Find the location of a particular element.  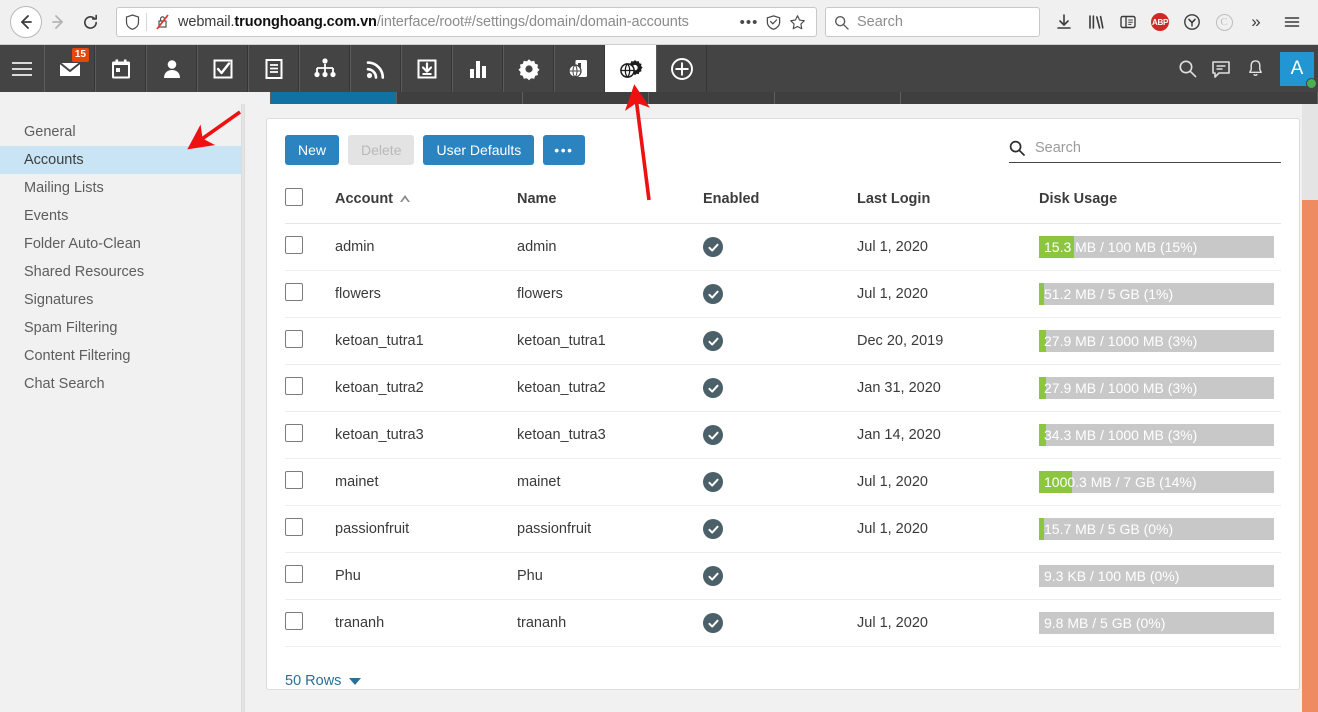

scrollbar-thumb is located at coordinates (1310, 456).